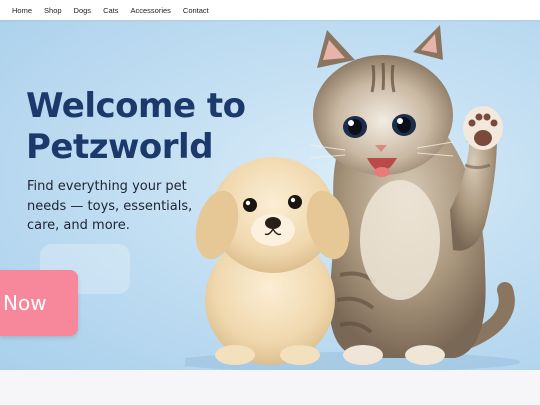 Image resolution: width=540 pixels, height=405 pixels. Describe the element at coordinates (272, 261) in the screenshot. I see `puppy` at that location.